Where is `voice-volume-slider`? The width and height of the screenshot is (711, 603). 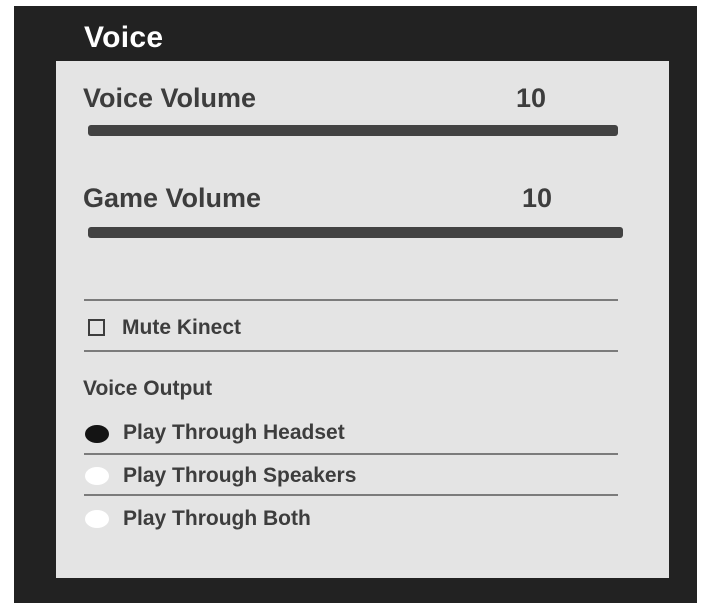
voice-volume-slider is located at coordinates (353, 130).